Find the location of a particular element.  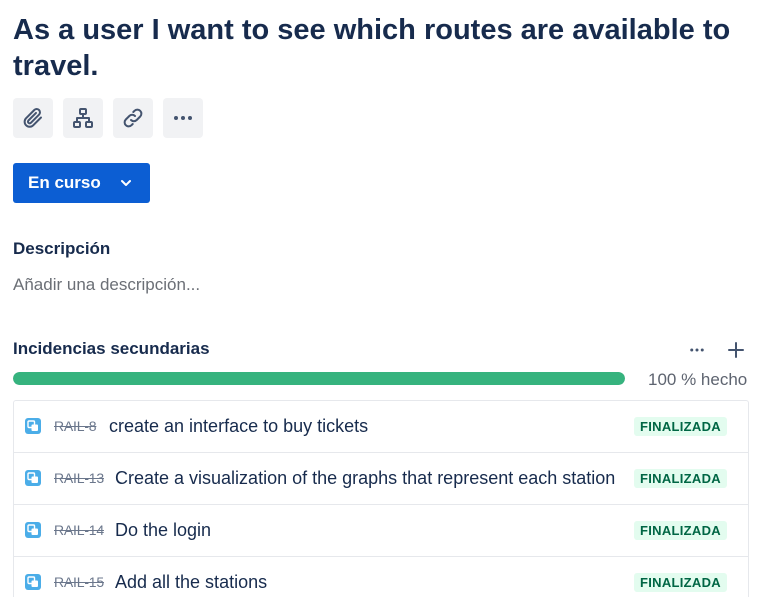

child-issue-button is located at coordinates (83, 118).